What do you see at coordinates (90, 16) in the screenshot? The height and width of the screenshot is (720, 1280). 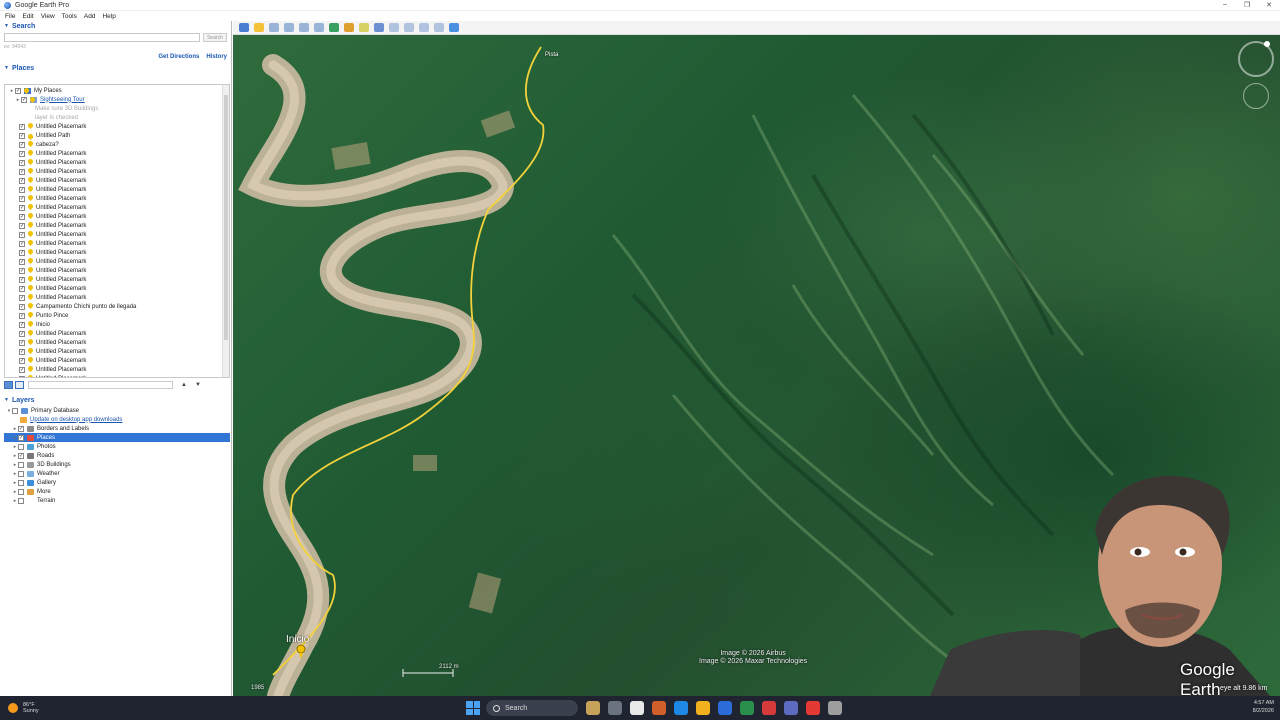 I see `menu-add: Add` at bounding box center [90, 16].